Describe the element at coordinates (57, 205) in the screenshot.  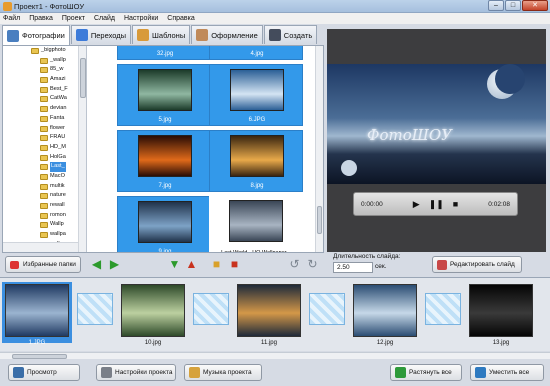
I see `tree-item-label: rewall` at that location.